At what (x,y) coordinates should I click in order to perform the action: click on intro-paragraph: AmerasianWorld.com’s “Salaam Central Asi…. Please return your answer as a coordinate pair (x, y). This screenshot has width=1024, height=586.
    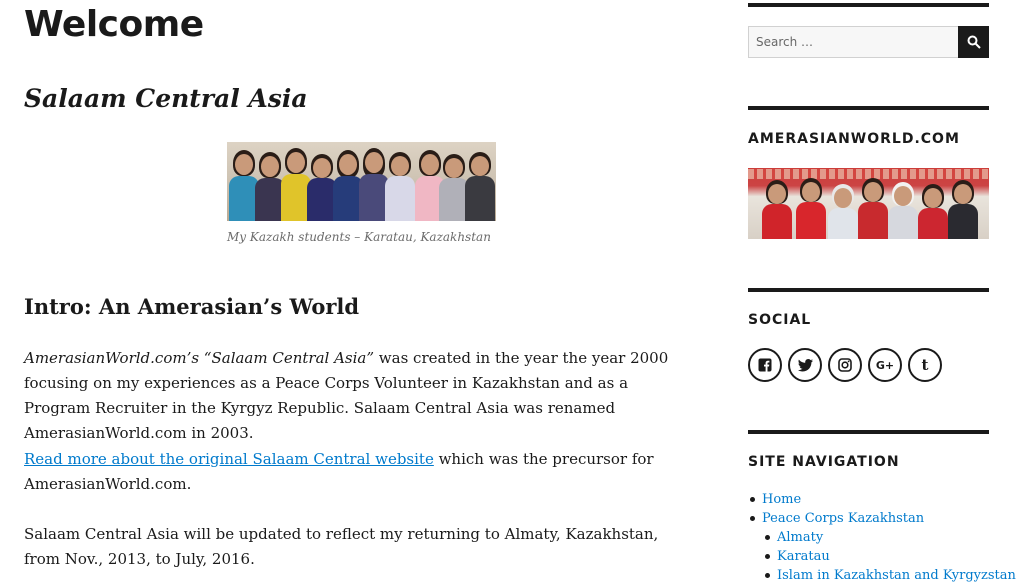
    Looking at the image, I should click on (361, 396).